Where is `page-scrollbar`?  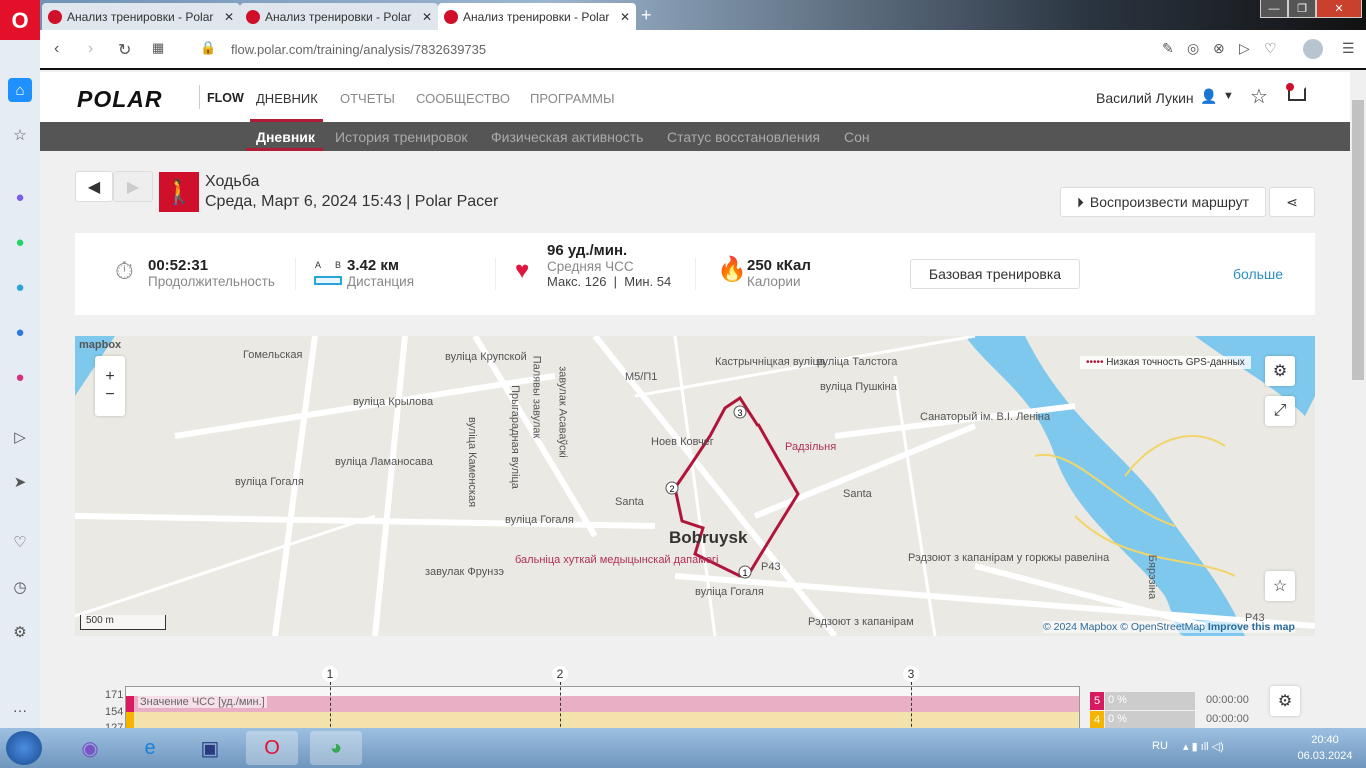 page-scrollbar is located at coordinates (1358, 400).